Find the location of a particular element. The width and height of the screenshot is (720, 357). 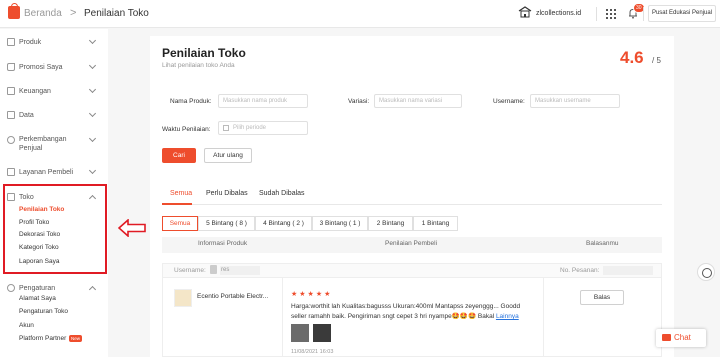

chat-label: Chat is located at coordinates (682, 337).